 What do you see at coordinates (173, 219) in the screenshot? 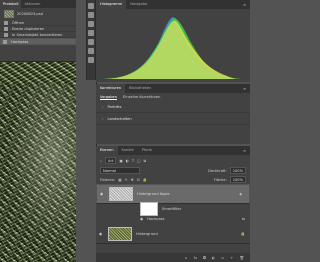
I see `filter-row: ◉ Hochpass ⇋` at bounding box center [173, 219].